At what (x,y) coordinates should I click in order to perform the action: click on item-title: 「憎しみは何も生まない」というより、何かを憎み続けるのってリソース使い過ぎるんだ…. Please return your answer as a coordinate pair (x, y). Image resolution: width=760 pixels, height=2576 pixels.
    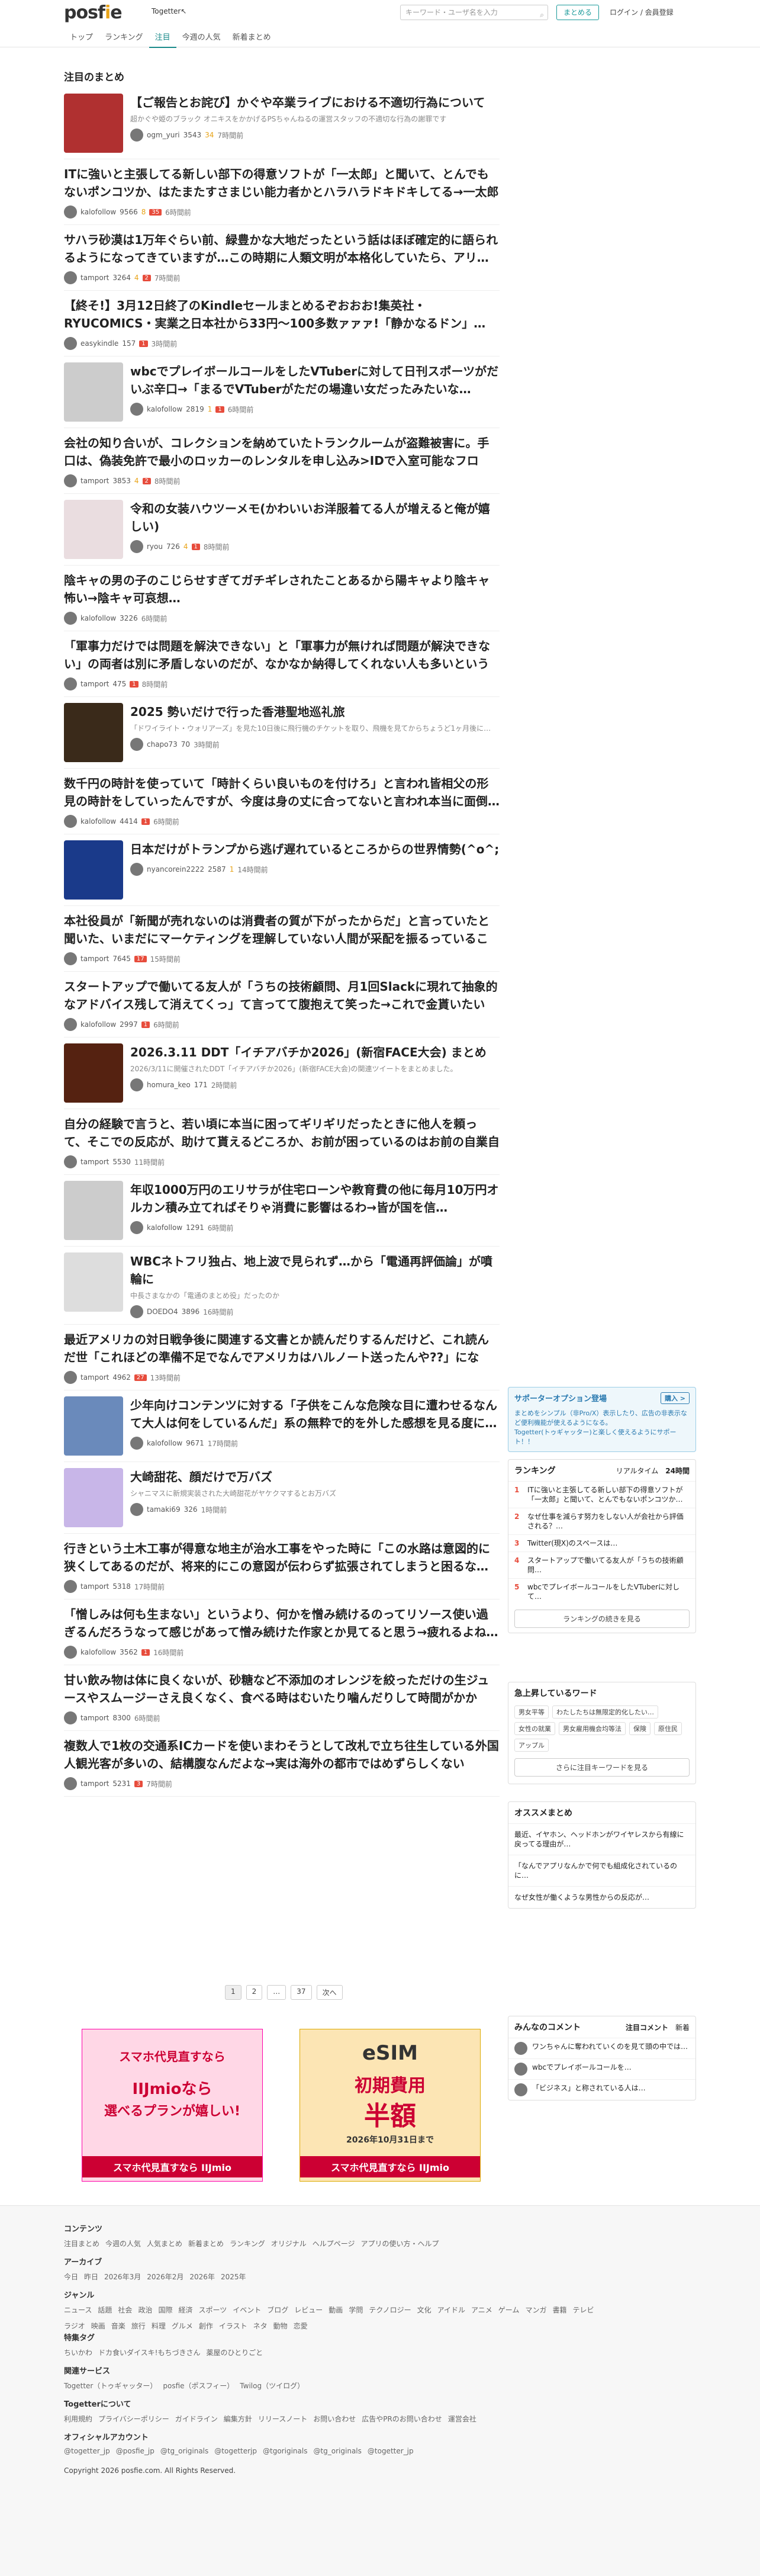
    Looking at the image, I should click on (282, 1623).